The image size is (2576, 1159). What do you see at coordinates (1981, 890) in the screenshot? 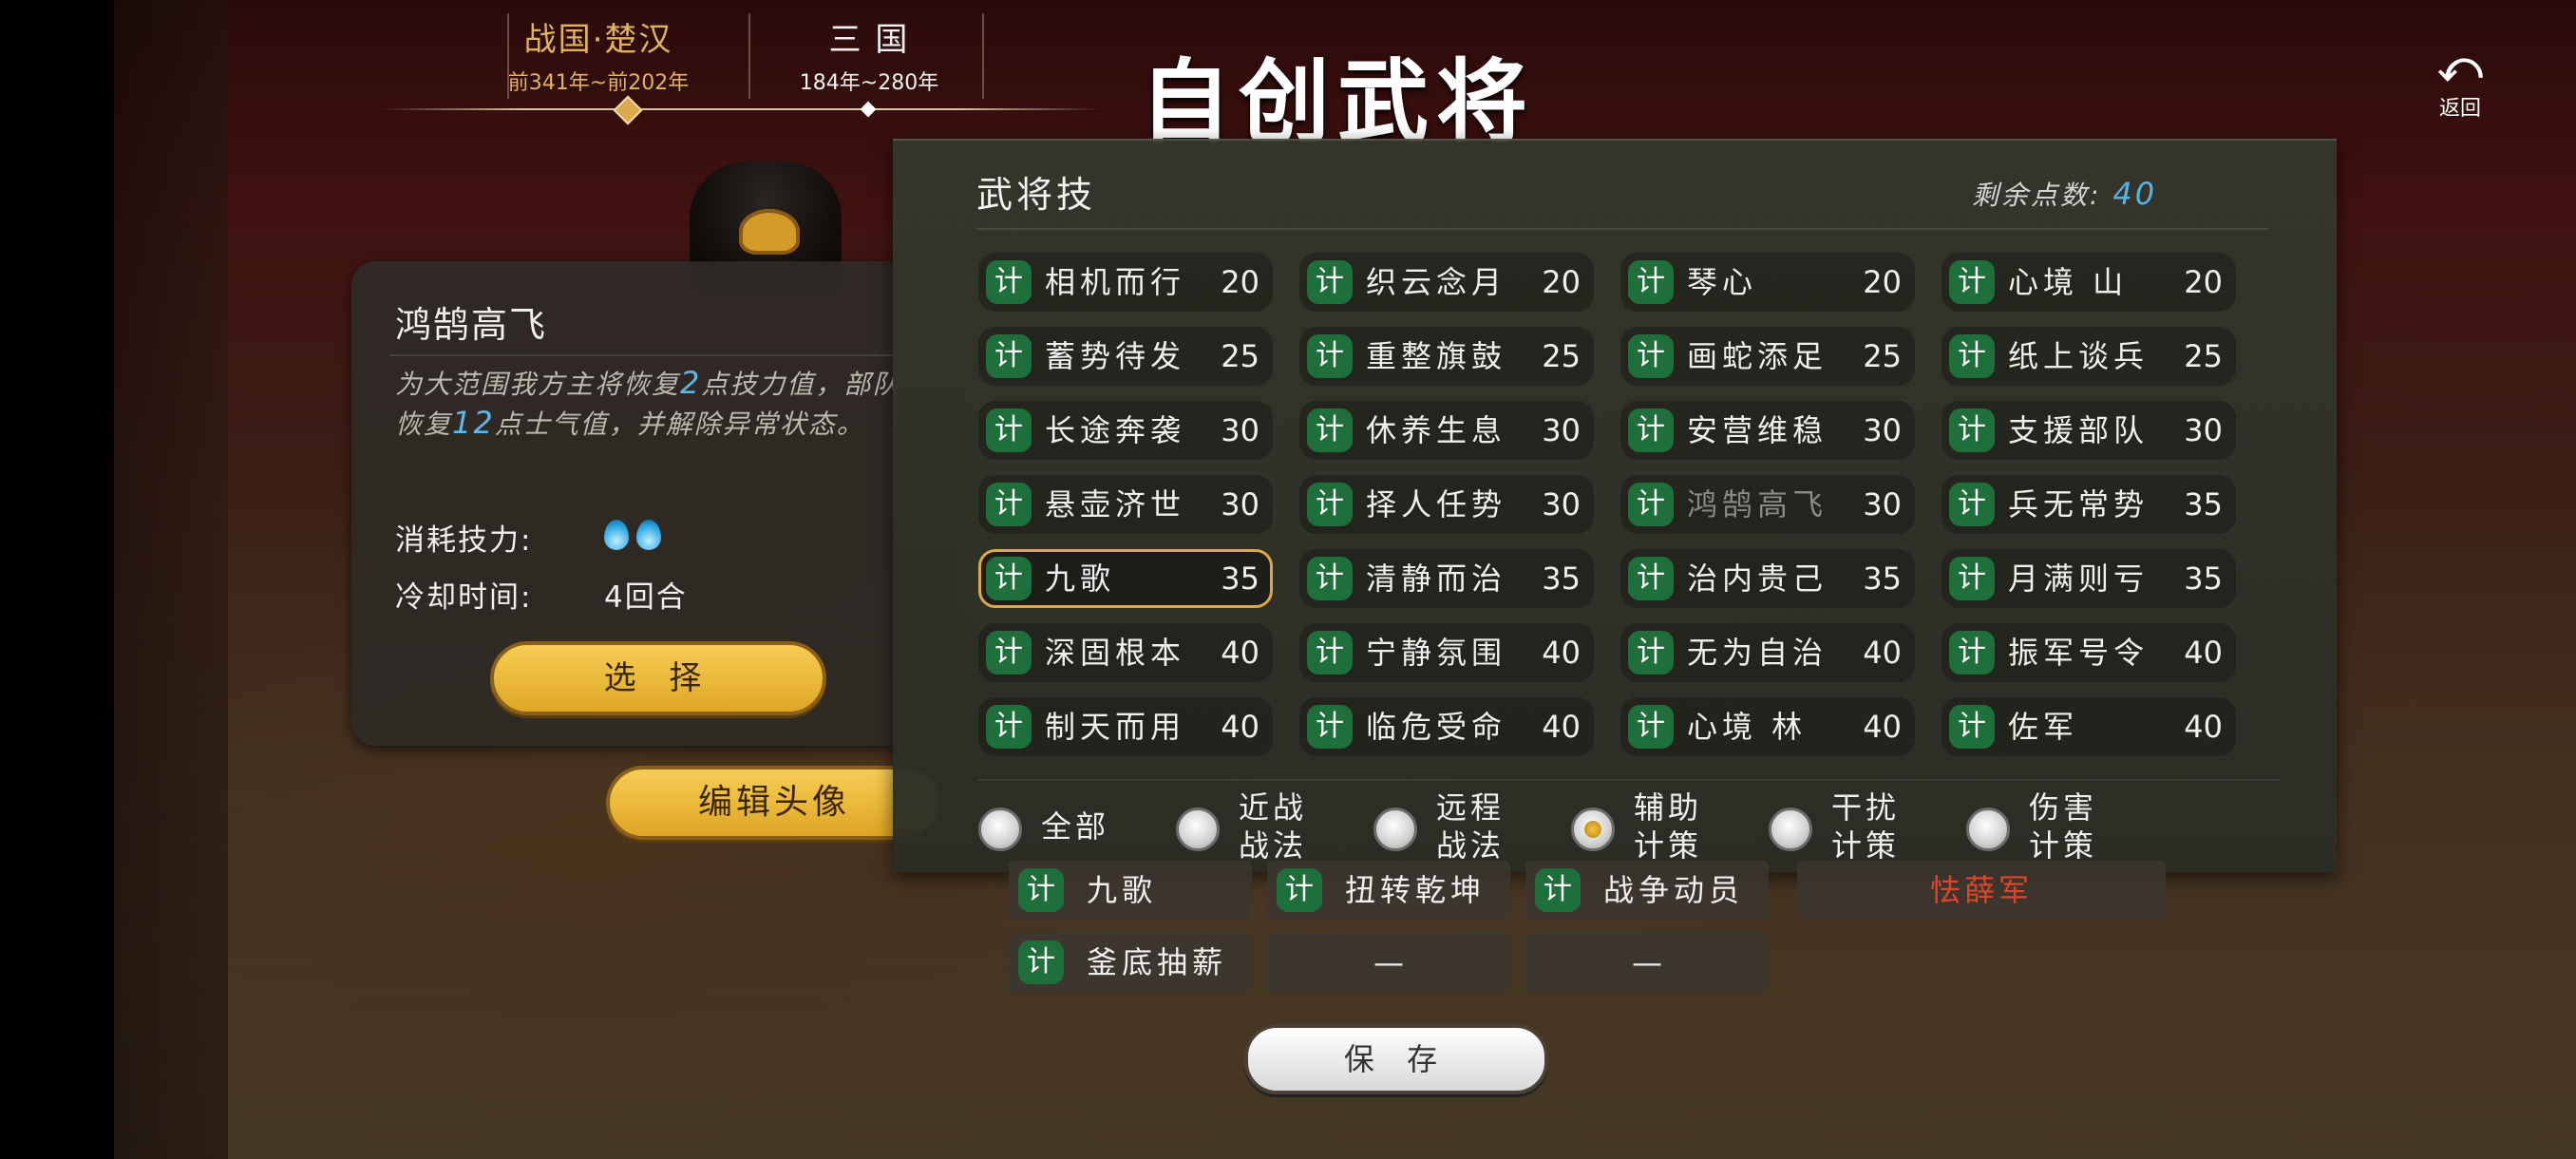
I see `equipped-skill-slot: 怯薛军` at bounding box center [1981, 890].